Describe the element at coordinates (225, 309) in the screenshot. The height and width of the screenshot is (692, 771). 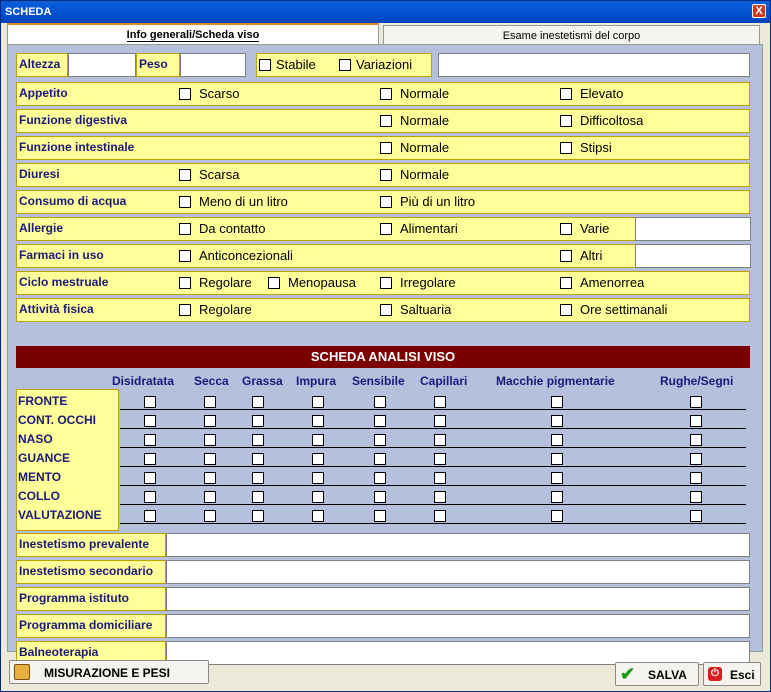
I see `option-label: Regolare` at that location.